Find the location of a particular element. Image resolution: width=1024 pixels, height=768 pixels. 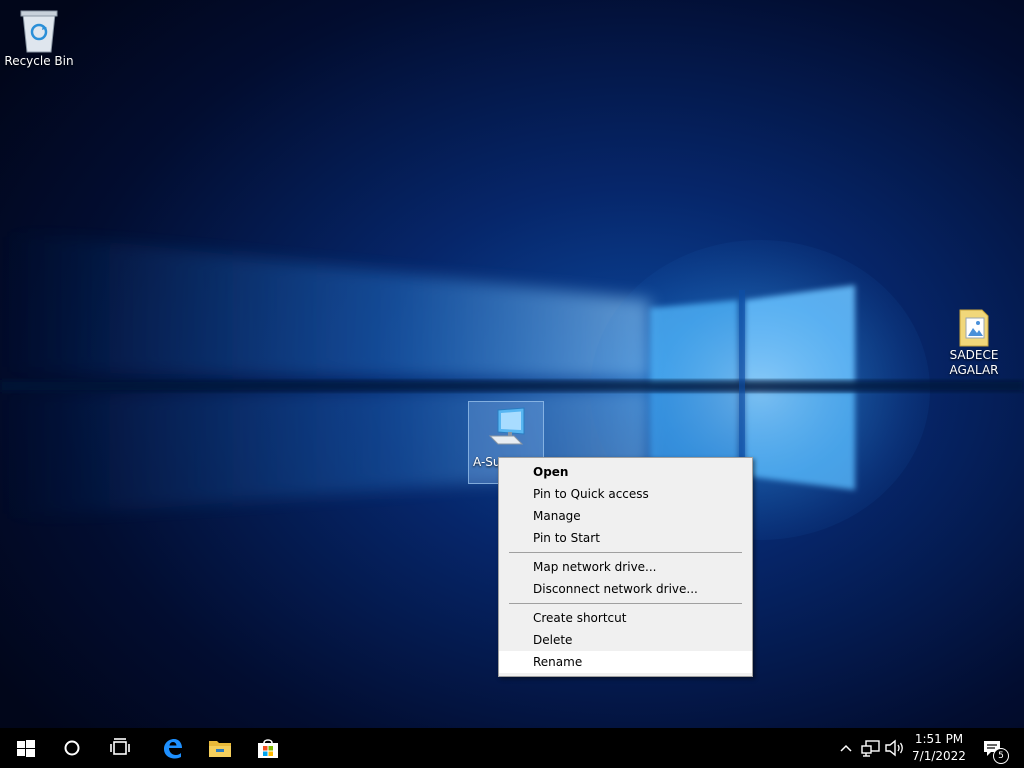

search-circle-icon is located at coordinates (72, 748).